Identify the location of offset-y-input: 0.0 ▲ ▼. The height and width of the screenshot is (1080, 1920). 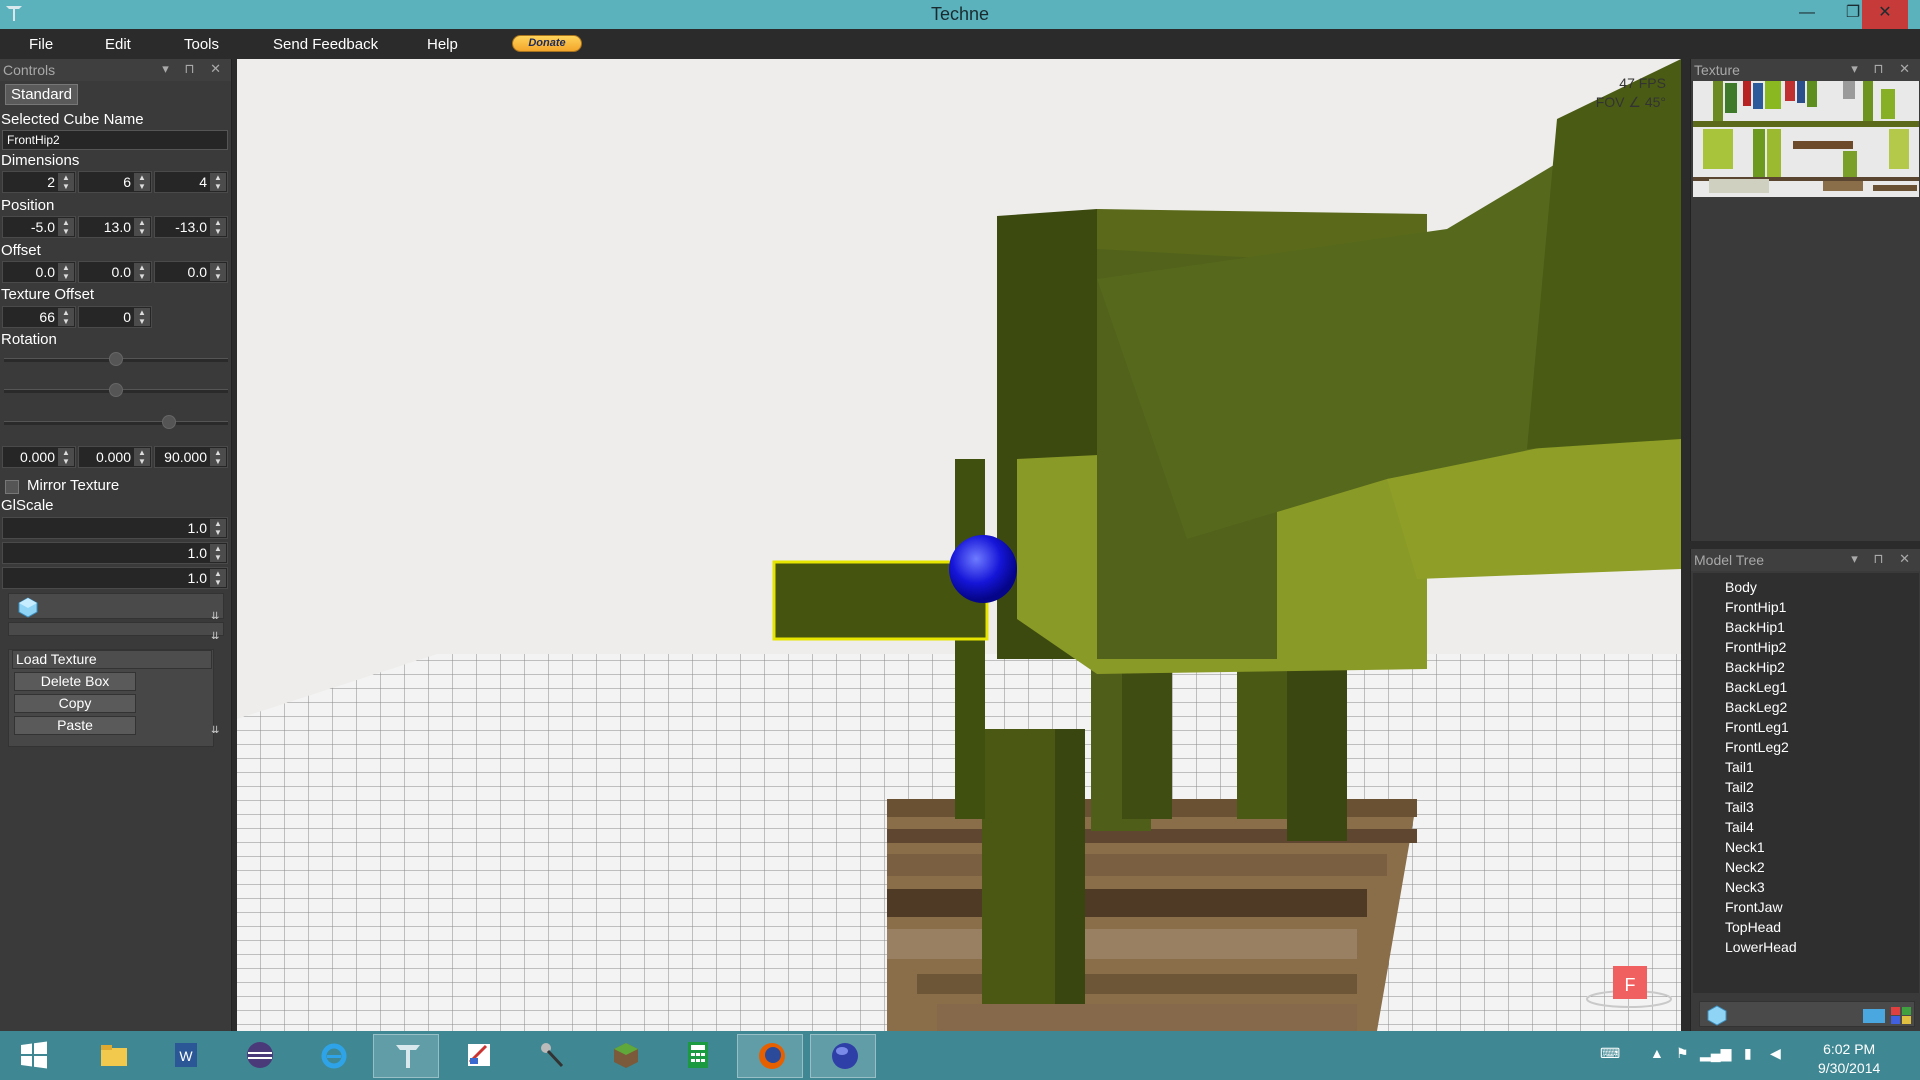
(115, 272).